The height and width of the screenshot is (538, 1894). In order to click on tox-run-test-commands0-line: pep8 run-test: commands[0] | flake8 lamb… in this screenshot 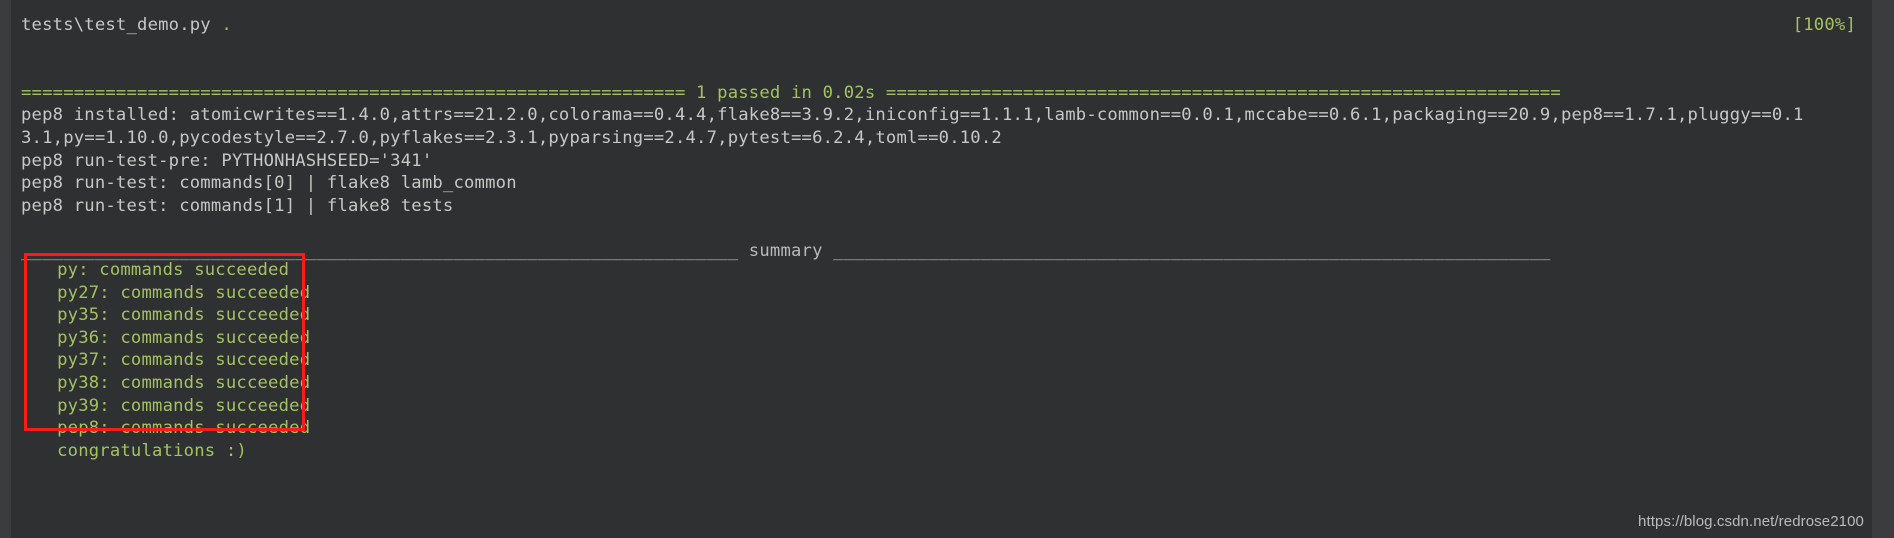, I will do `click(269, 183)`.